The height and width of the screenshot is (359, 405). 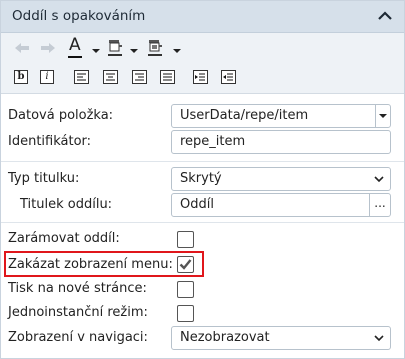 I want to click on fill-color-icon, so click(x=115, y=48).